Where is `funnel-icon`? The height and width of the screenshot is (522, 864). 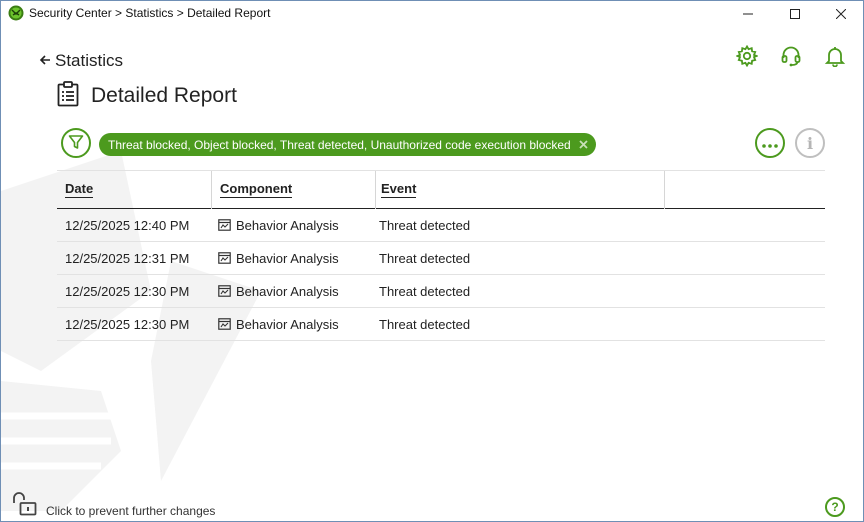 funnel-icon is located at coordinates (76, 143).